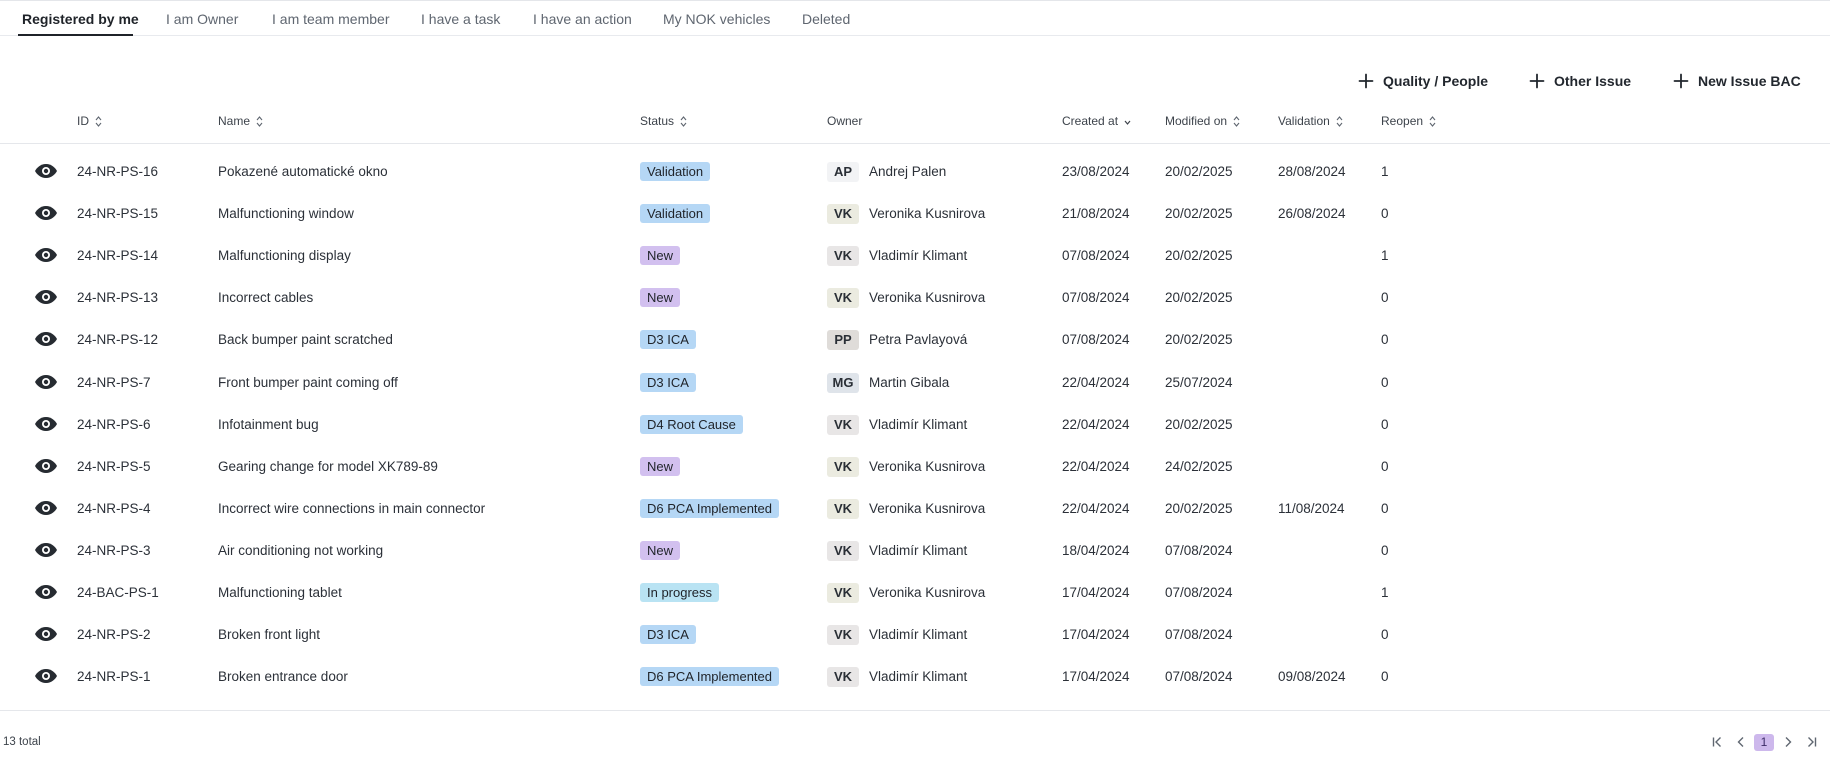 Image resolution: width=1830 pixels, height=780 pixels. What do you see at coordinates (1096, 121) in the screenshot?
I see `column-header-created-at: Created at` at bounding box center [1096, 121].